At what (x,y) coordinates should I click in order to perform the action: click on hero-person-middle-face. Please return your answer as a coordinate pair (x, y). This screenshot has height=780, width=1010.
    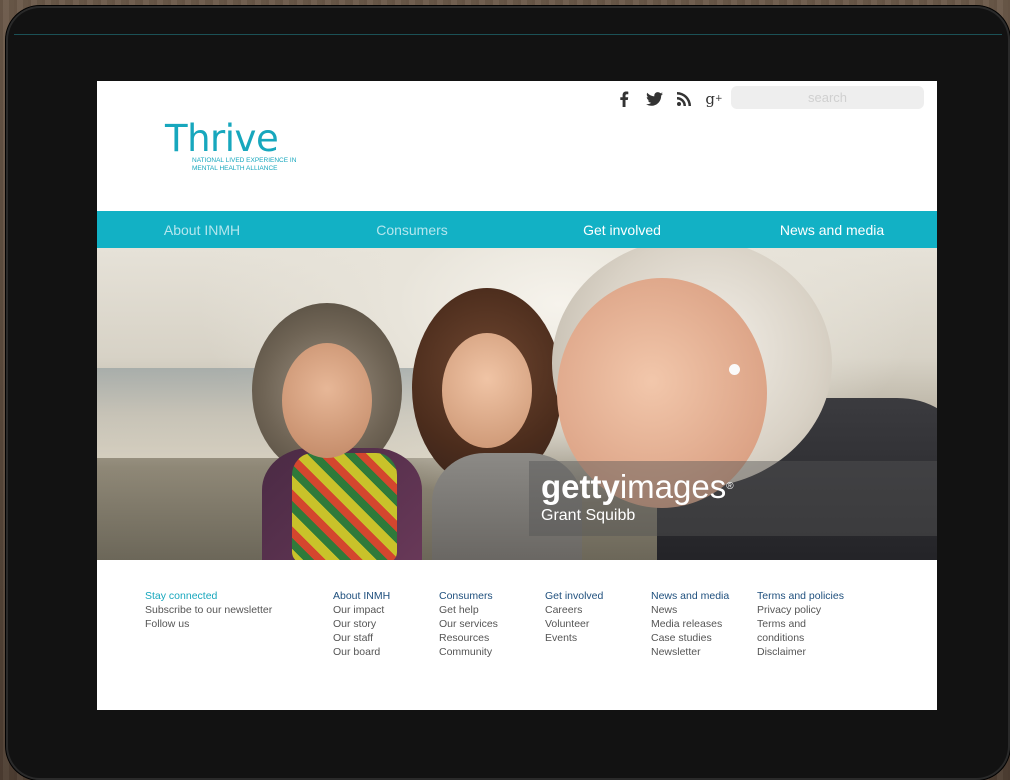
    Looking at the image, I should click on (487, 390).